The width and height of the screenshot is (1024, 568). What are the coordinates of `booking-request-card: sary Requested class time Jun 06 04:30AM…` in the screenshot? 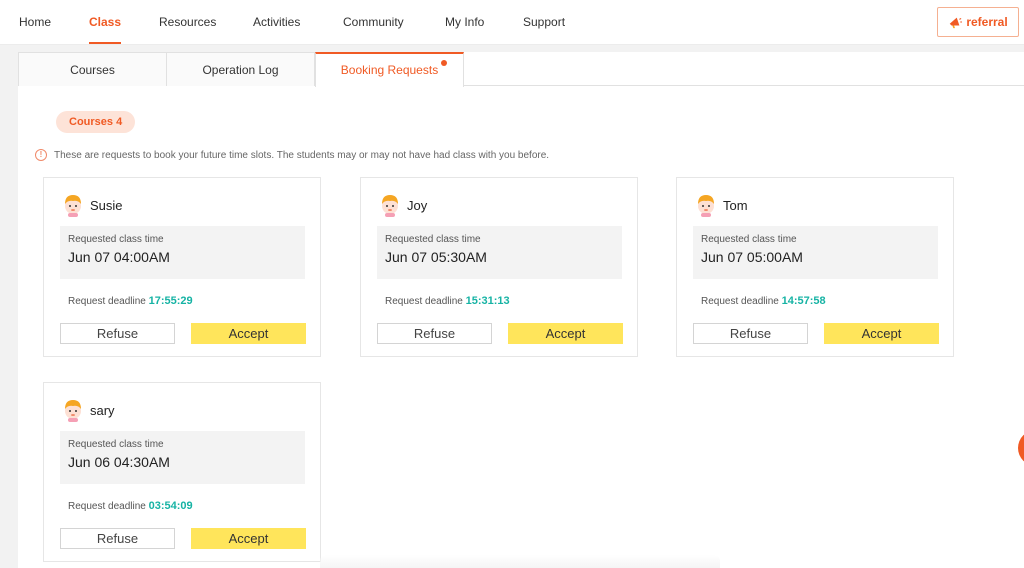 It's located at (182, 472).